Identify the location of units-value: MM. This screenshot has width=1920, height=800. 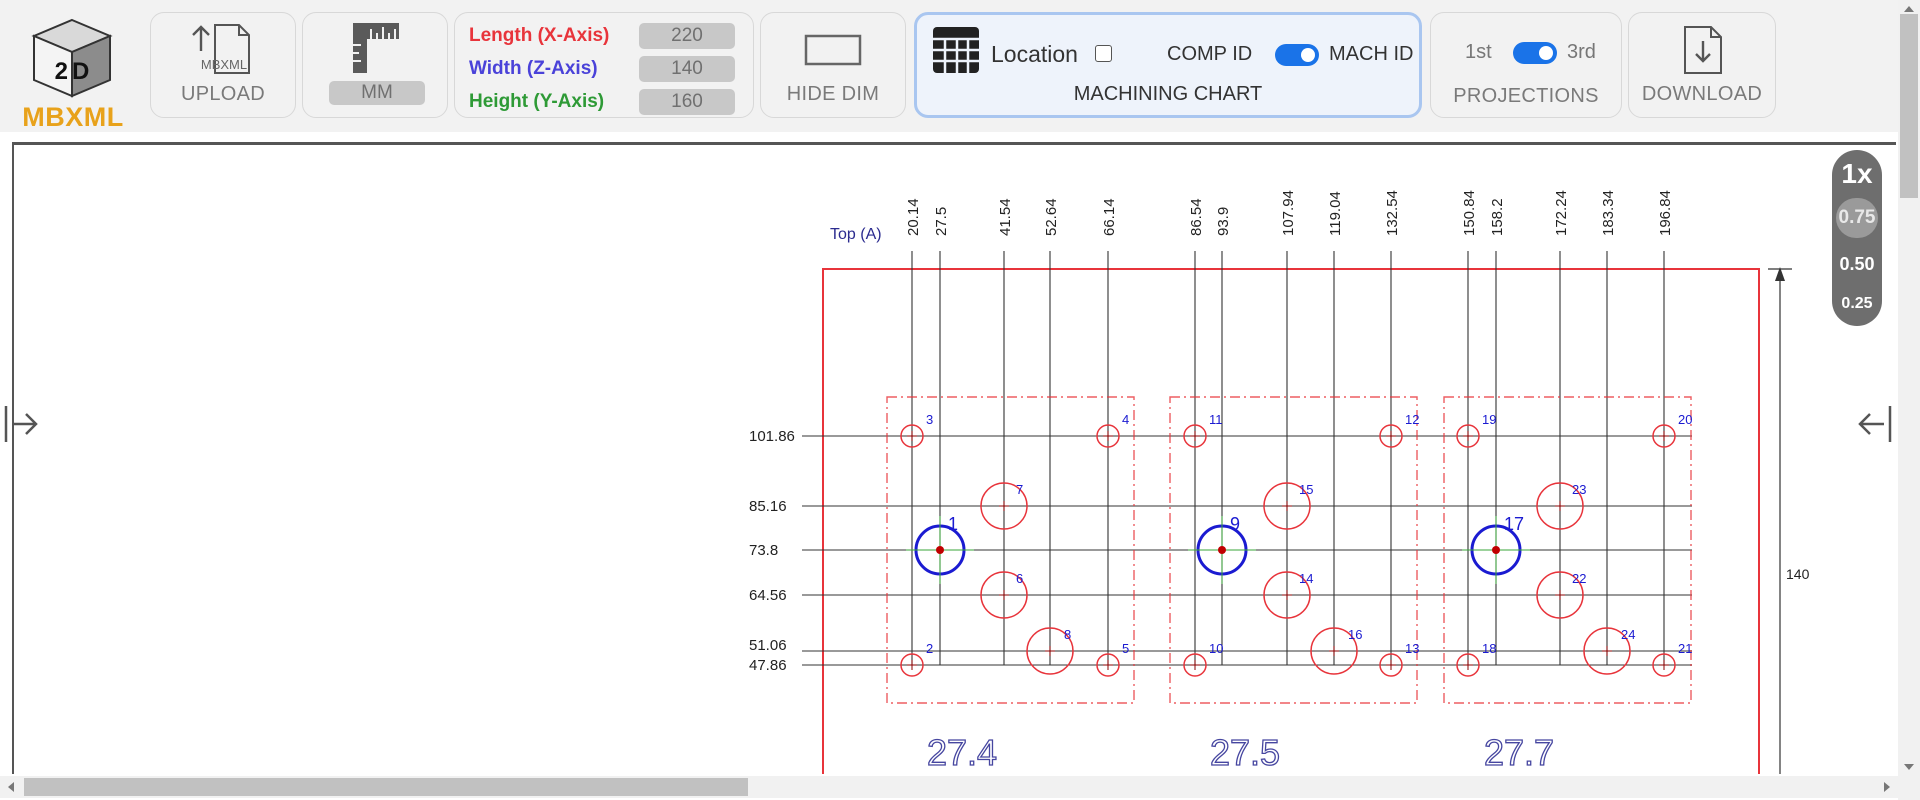
(377, 93).